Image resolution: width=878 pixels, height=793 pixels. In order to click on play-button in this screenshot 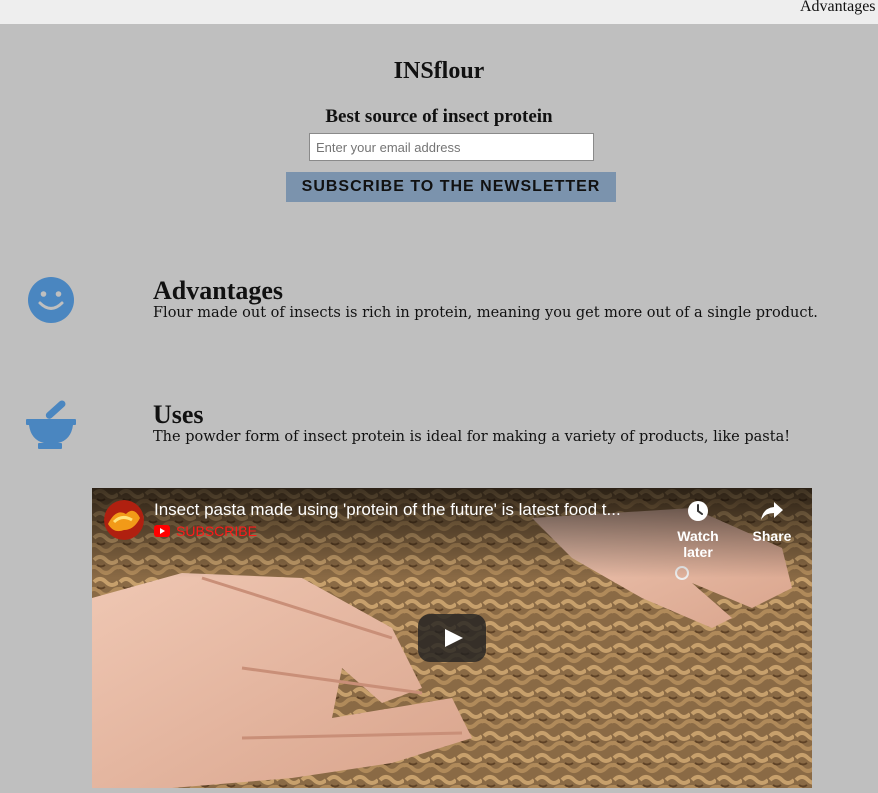, I will do `click(452, 638)`.